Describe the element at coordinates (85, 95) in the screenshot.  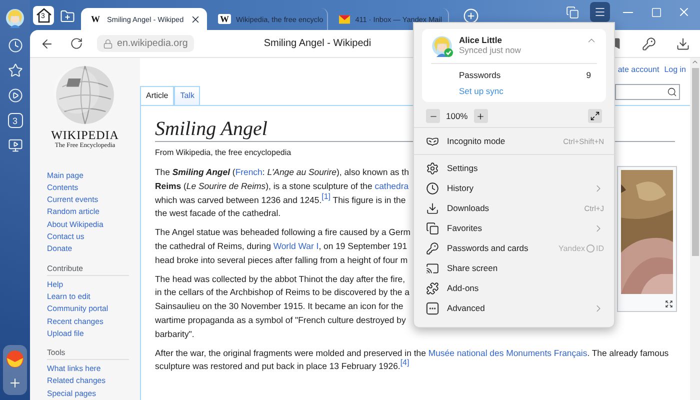
I see `globe-logo` at that location.